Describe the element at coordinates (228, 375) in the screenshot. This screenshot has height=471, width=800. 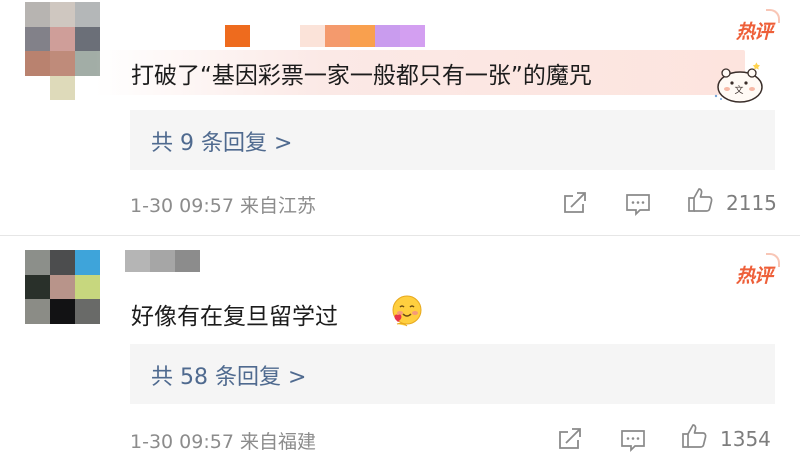
I see `view-replies-link: 共 58 条回复 >` at that location.